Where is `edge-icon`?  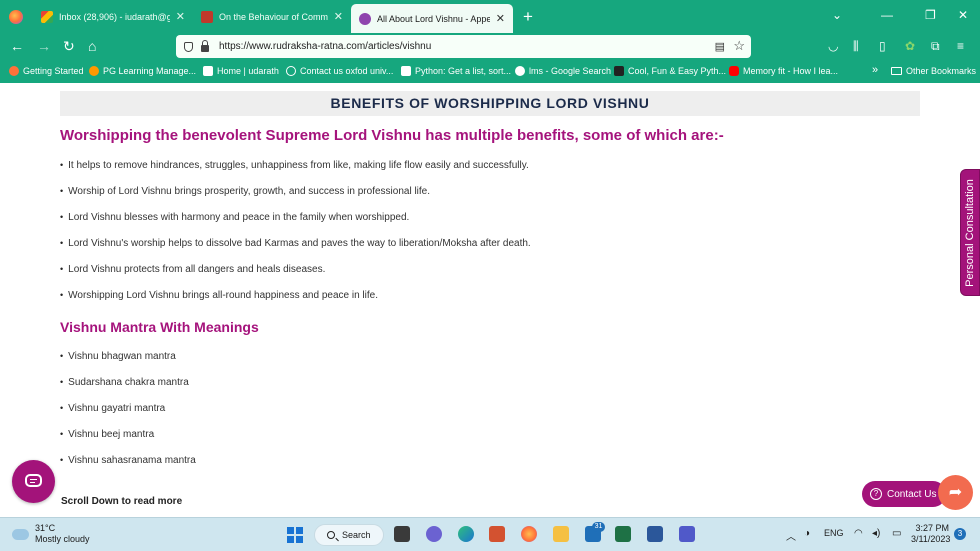
edge-icon is located at coordinates (466, 534).